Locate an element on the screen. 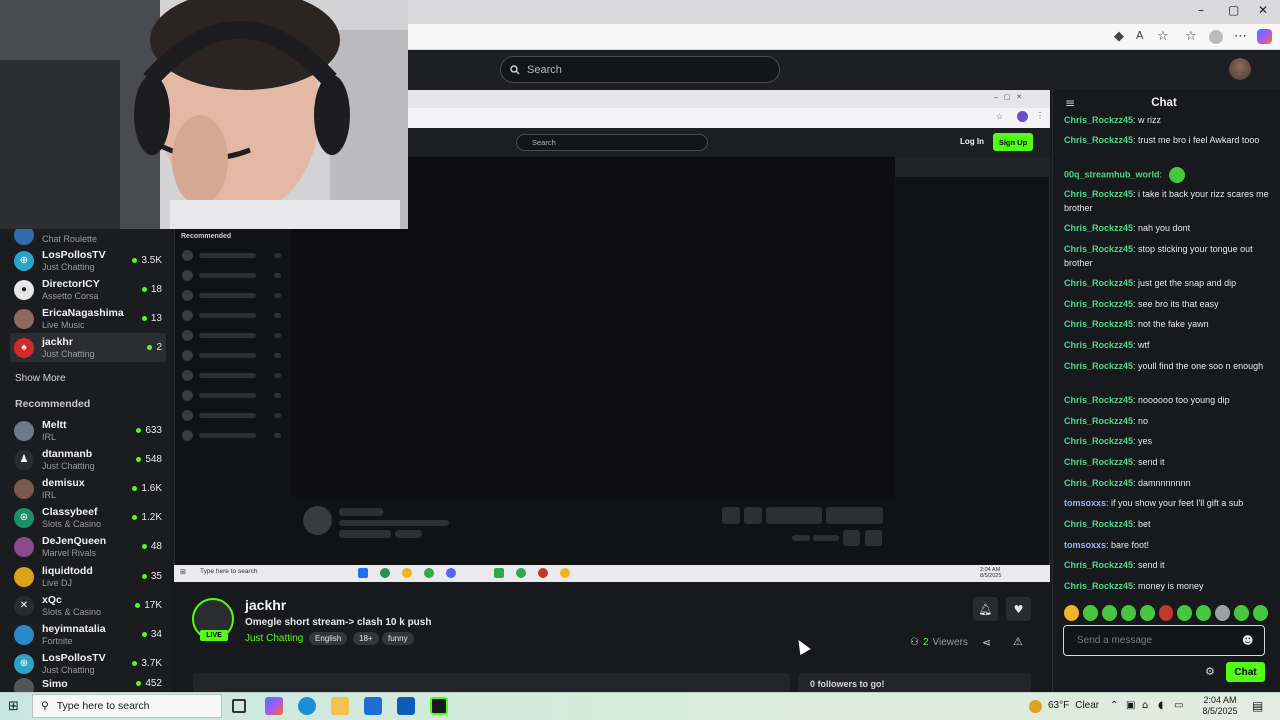 The width and height of the screenshot is (1280, 720). tray-app-icon: ▣ is located at coordinates (1130, 705).